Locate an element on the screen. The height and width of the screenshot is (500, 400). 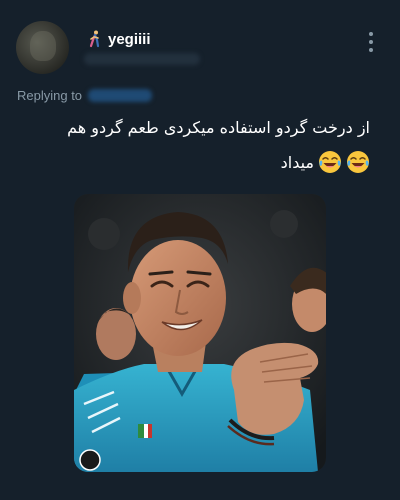
reply-context: Replying to is located at coordinates (85, 95).